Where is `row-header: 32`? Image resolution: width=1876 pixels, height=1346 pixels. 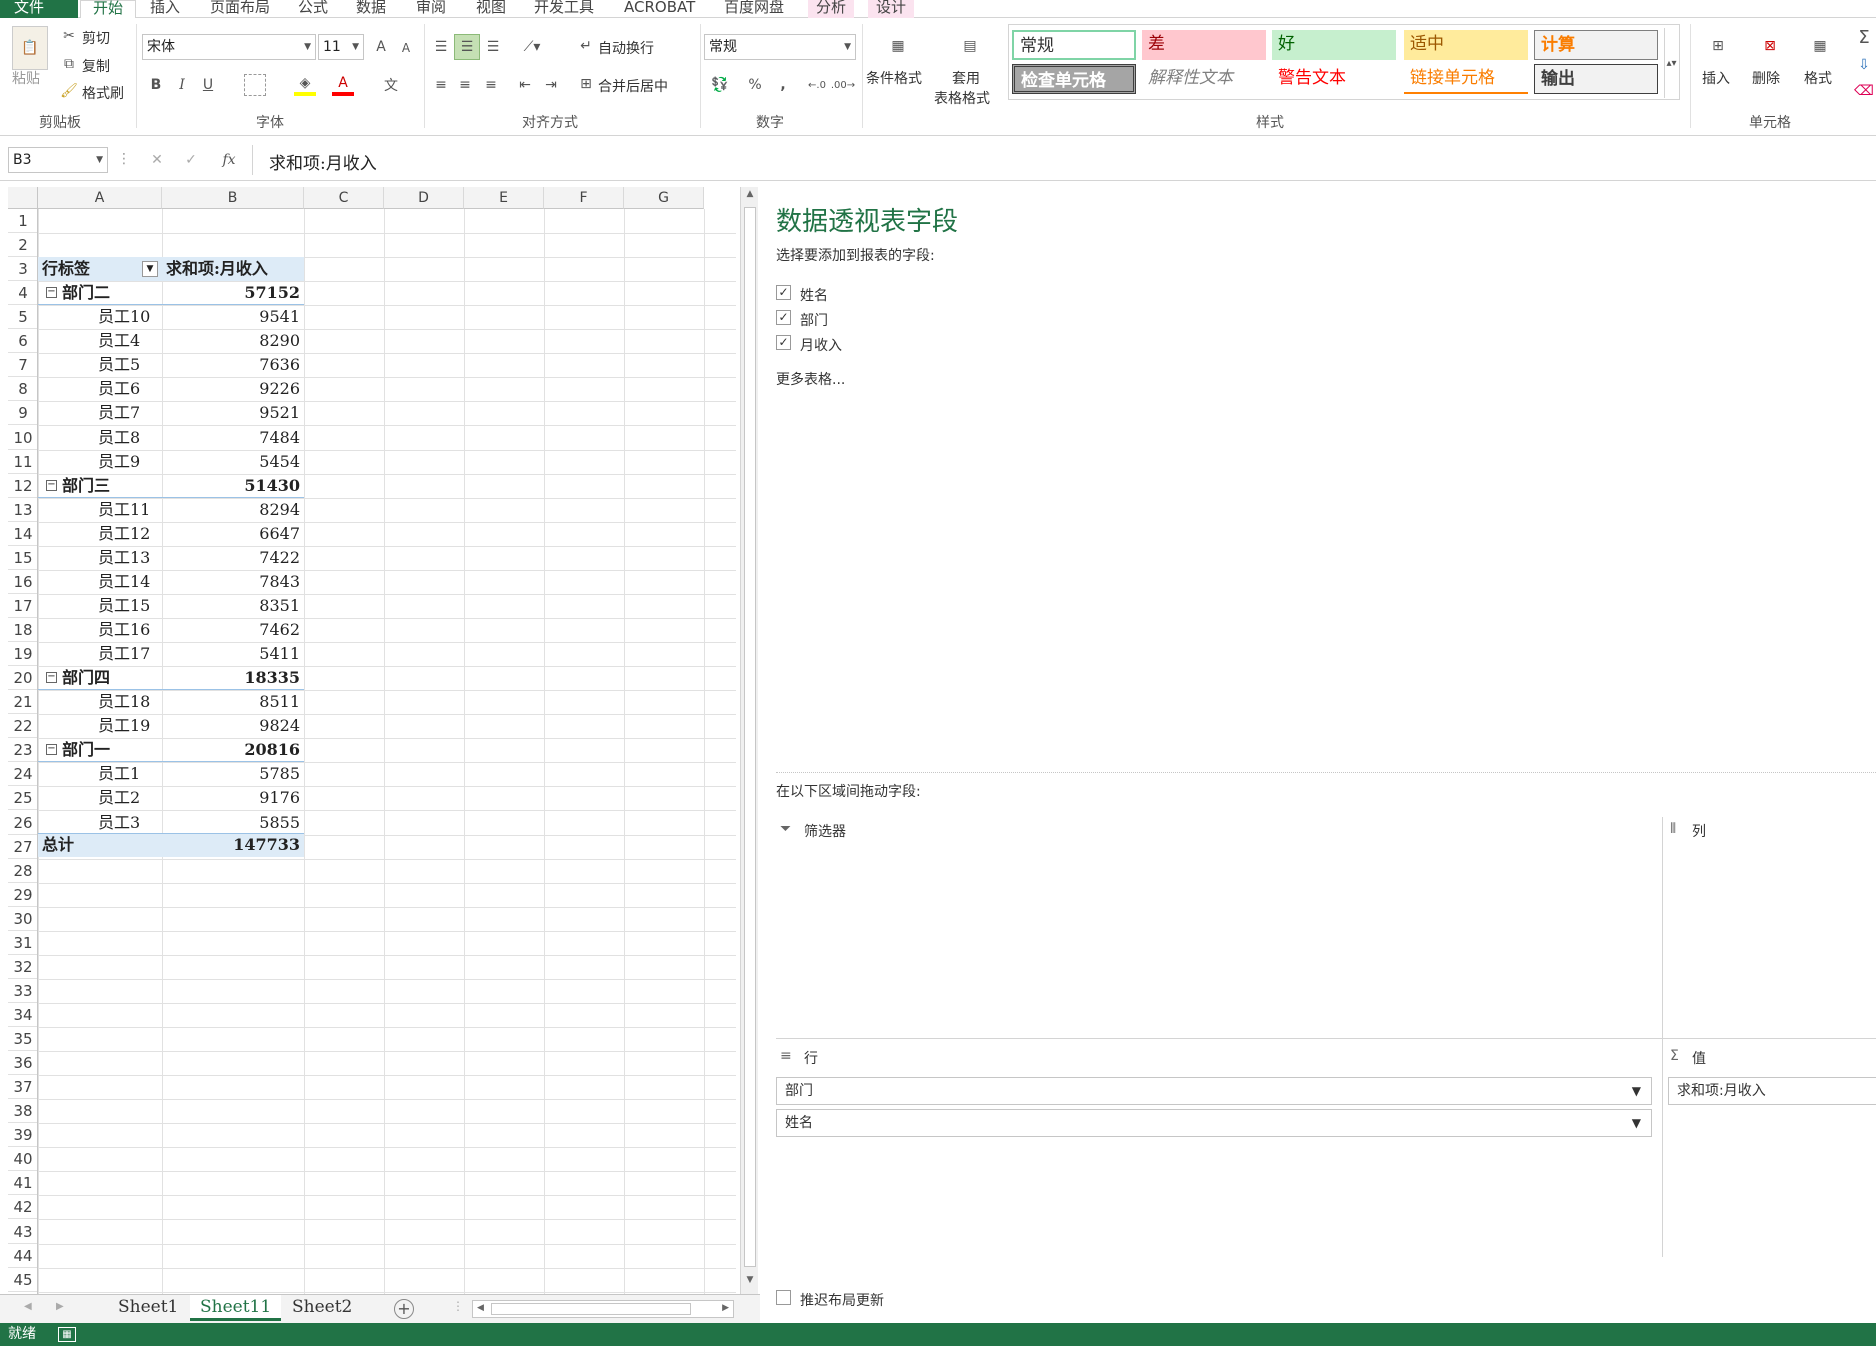
row-header: 32 is located at coordinates (23, 967).